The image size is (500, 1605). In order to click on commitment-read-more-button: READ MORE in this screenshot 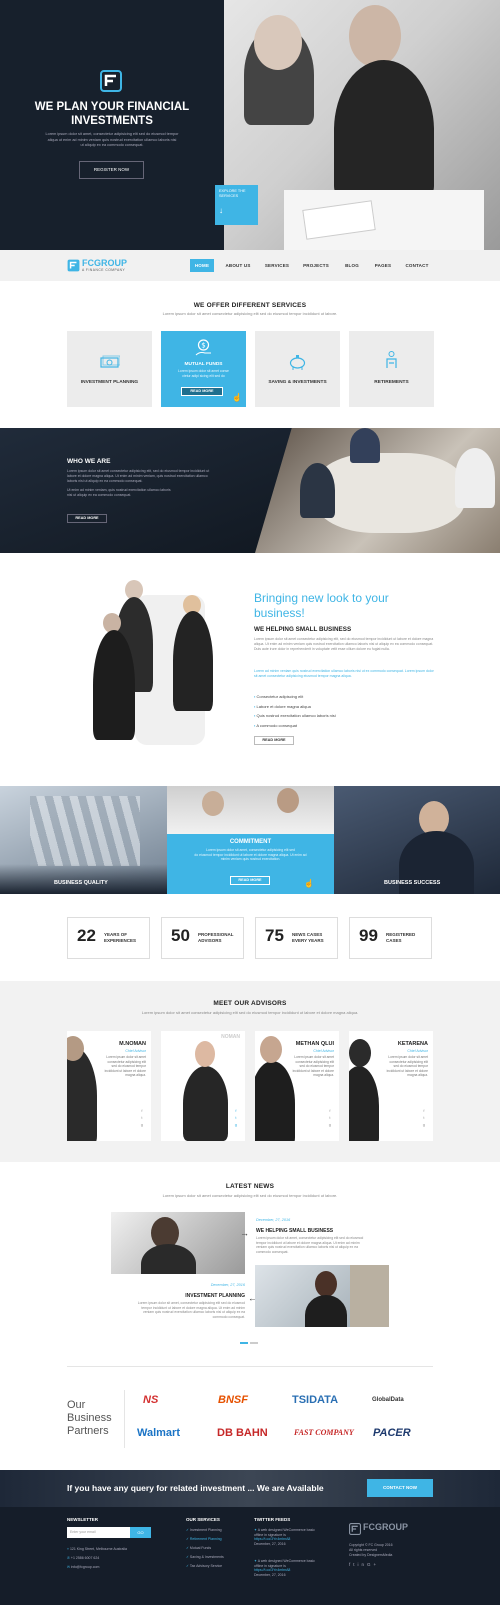, I will do `click(250, 880)`.